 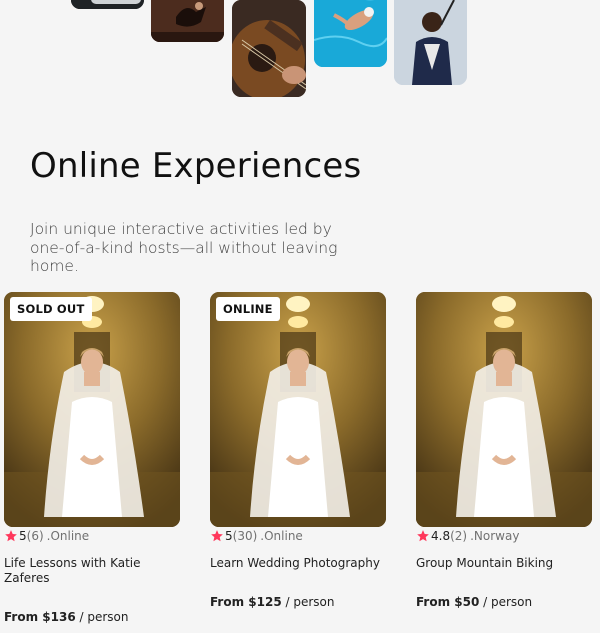 What do you see at coordinates (196, 166) in the screenshot?
I see `section-title: Online Experiences` at bounding box center [196, 166].